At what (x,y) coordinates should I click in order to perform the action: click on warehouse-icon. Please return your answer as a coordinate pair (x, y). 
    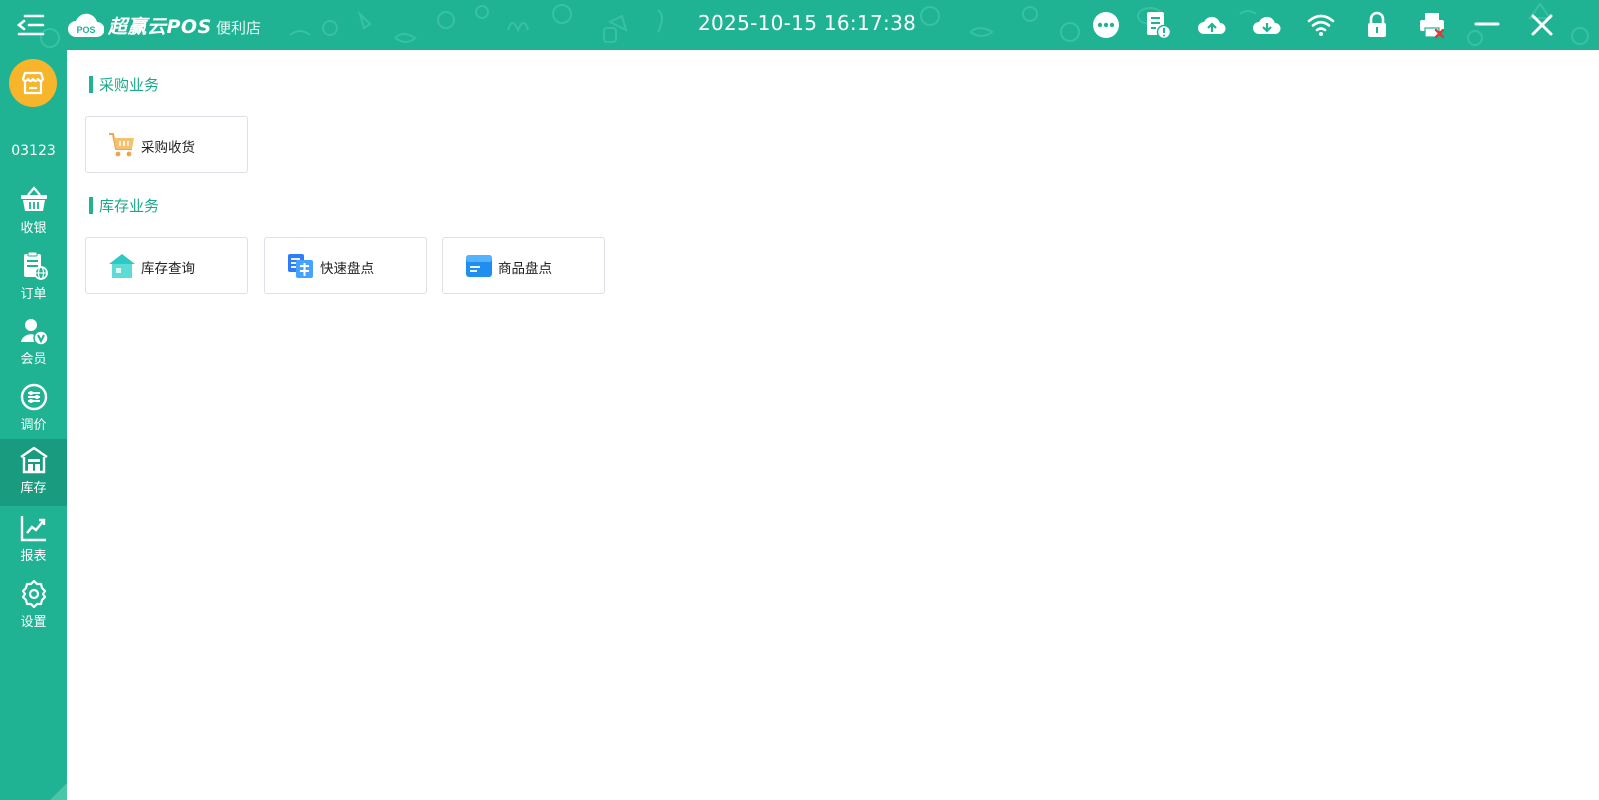
    Looking at the image, I should click on (34, 460).